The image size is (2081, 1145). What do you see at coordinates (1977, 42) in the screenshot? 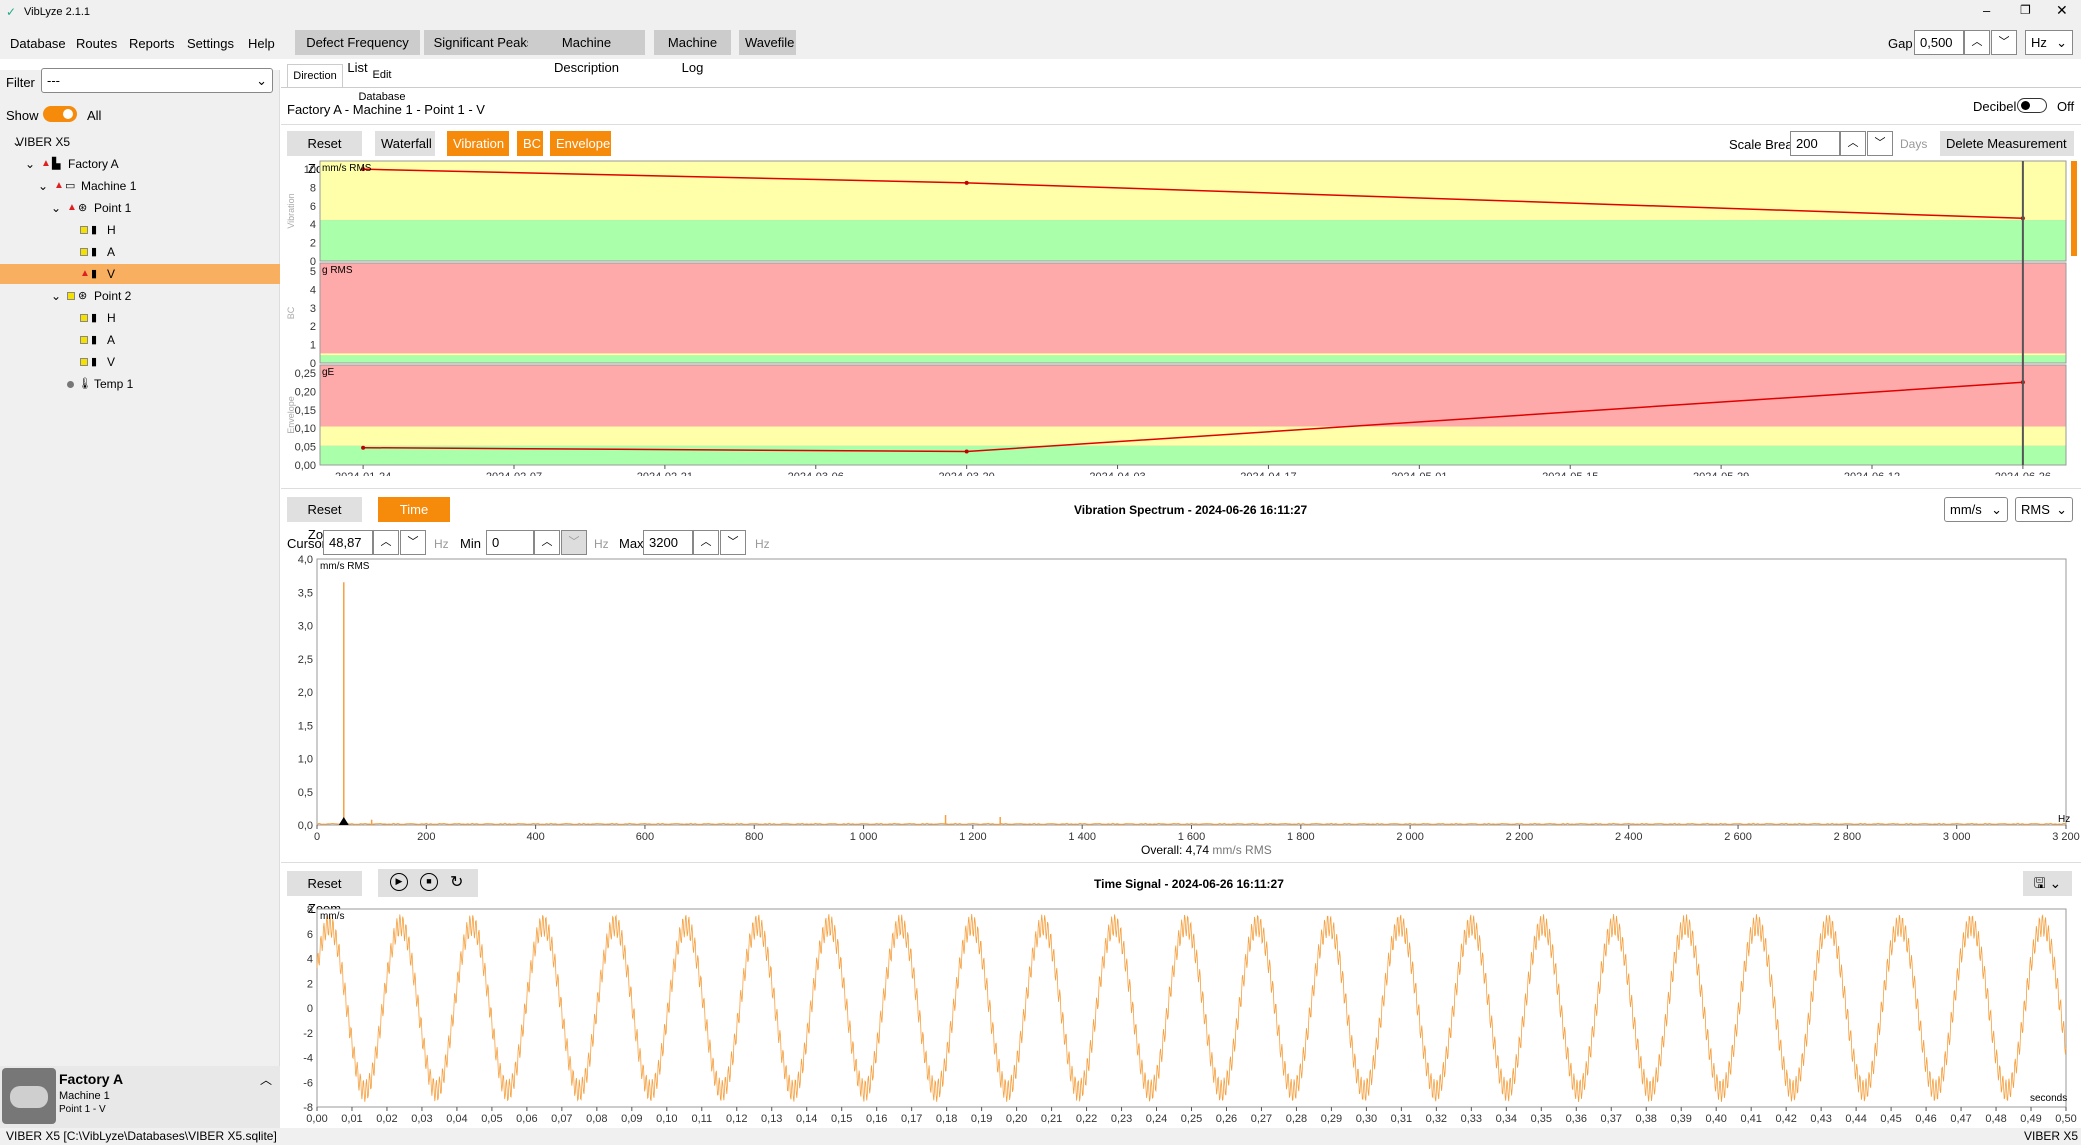
I see `gap-up-icon: ︿` at bounding box center [1977, 42].